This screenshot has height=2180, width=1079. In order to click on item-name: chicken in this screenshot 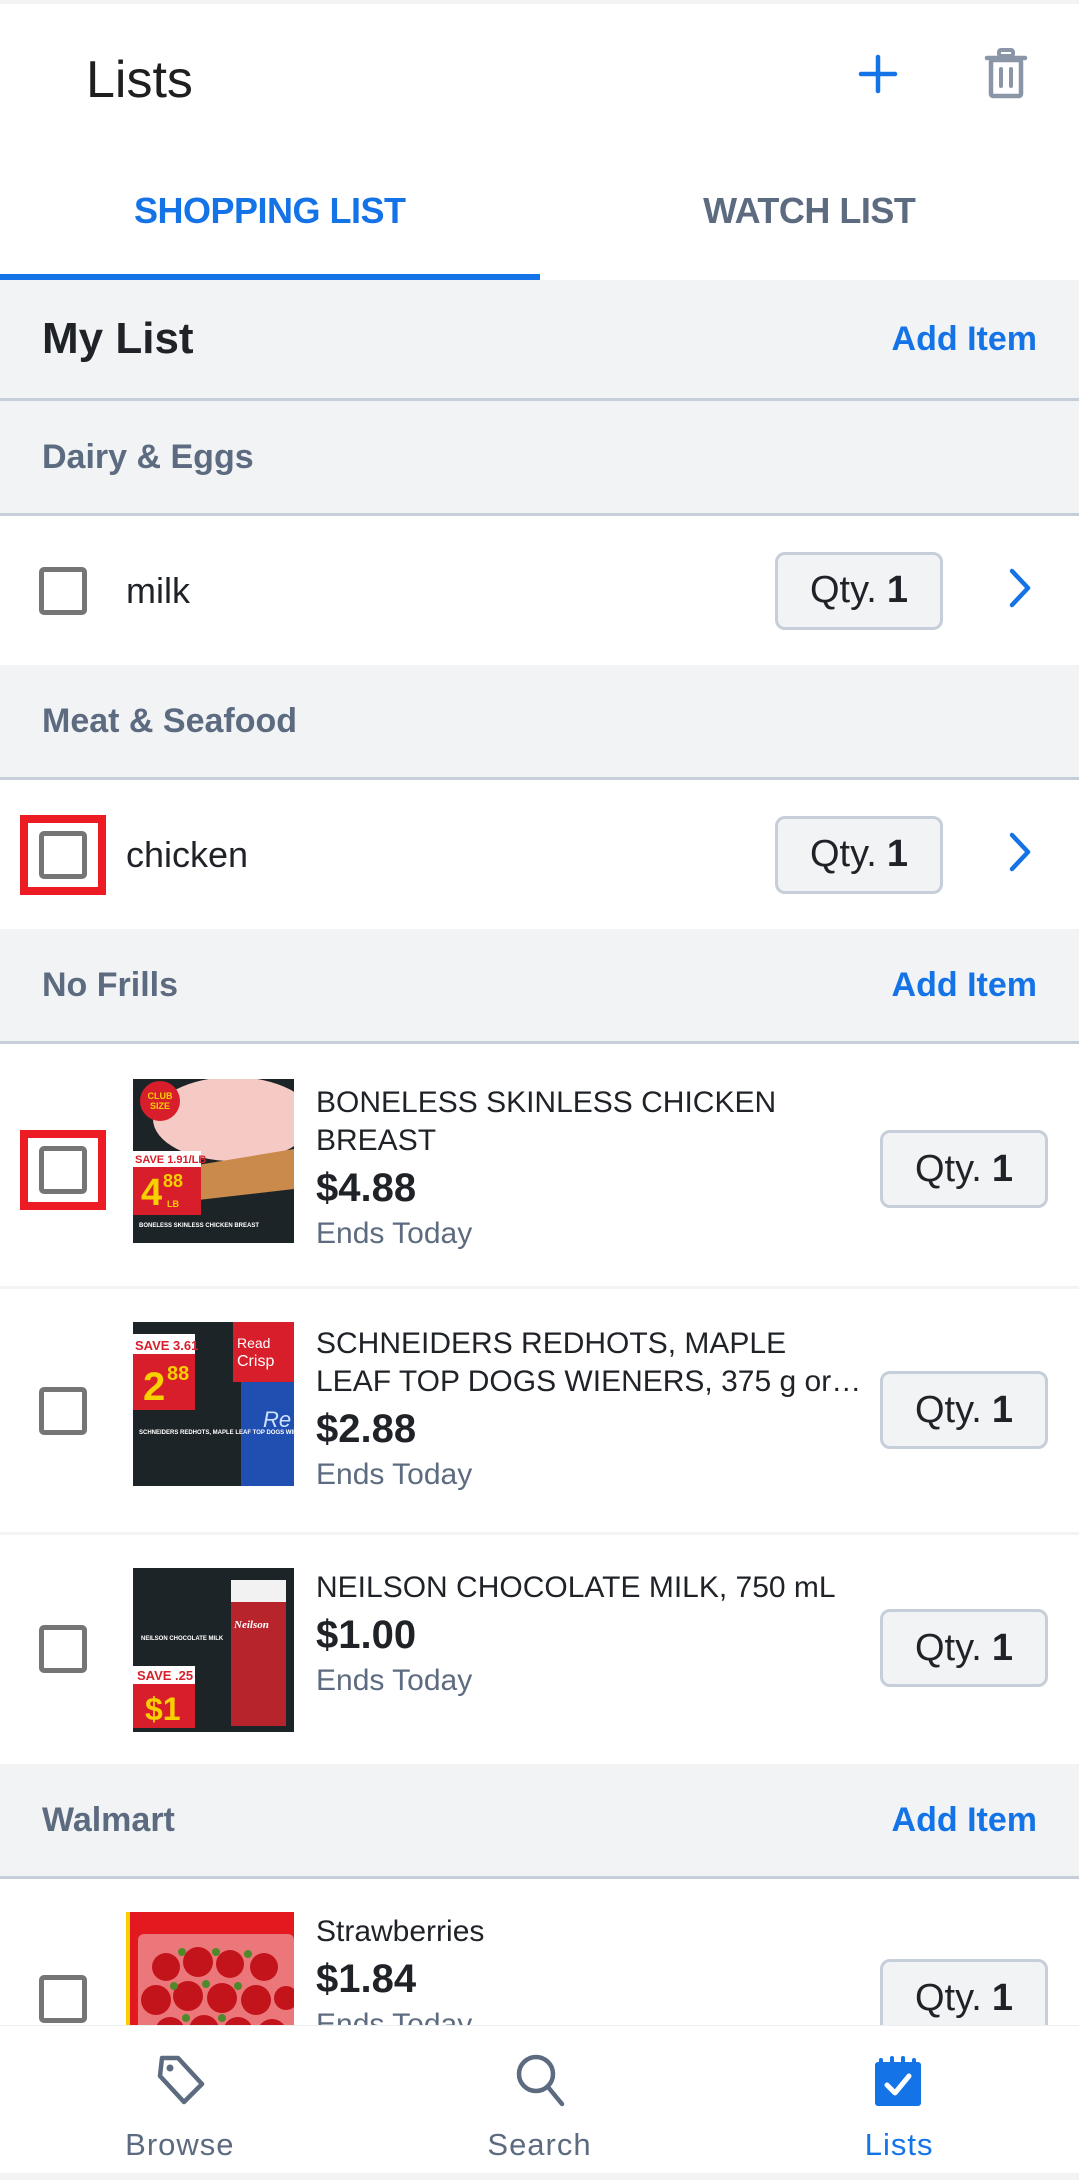, I will do `click(187, 854)`.